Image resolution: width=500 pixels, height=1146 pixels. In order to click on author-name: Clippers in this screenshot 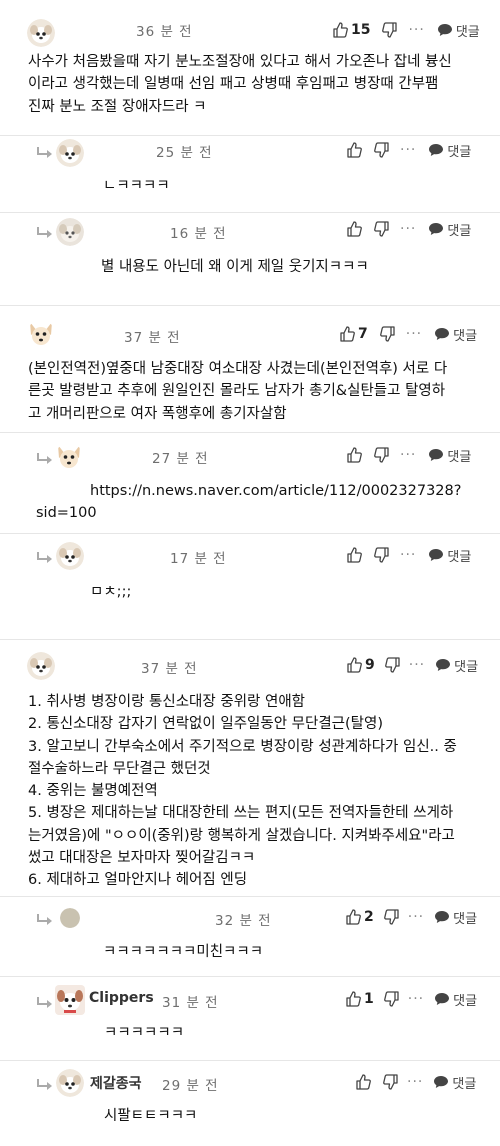, I will do `click(121, 998)`.